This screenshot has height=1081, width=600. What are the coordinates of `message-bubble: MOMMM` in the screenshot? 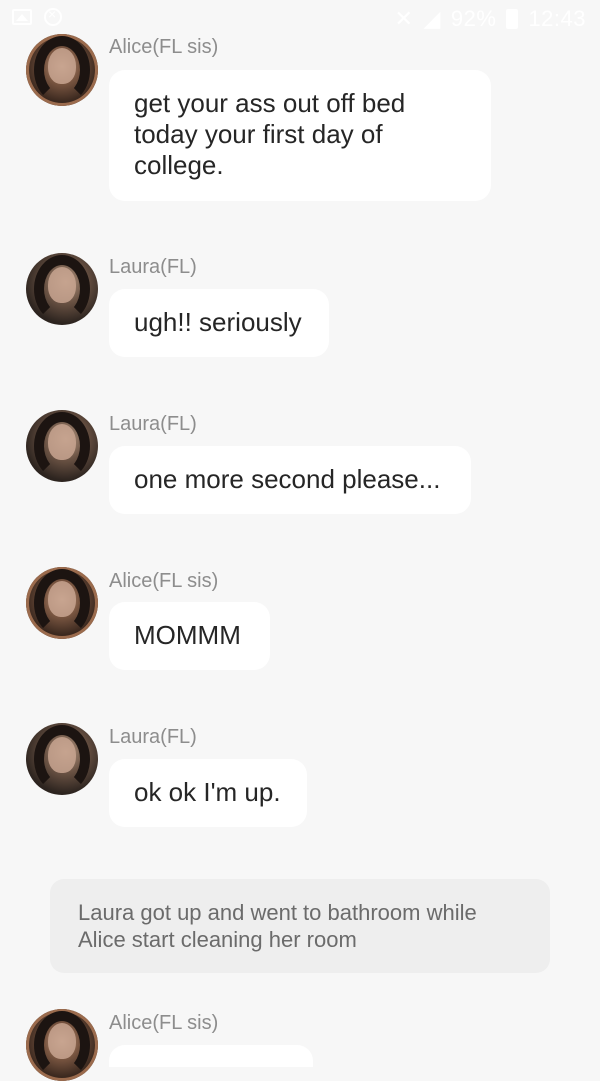 It's located at (189, 636).